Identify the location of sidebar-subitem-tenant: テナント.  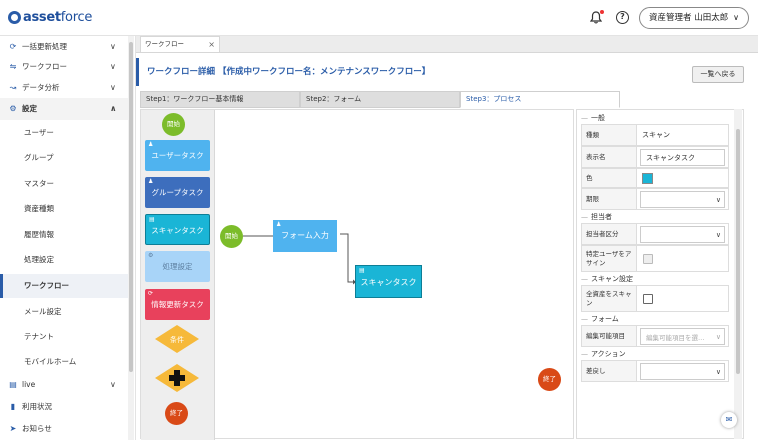
(64, 337).